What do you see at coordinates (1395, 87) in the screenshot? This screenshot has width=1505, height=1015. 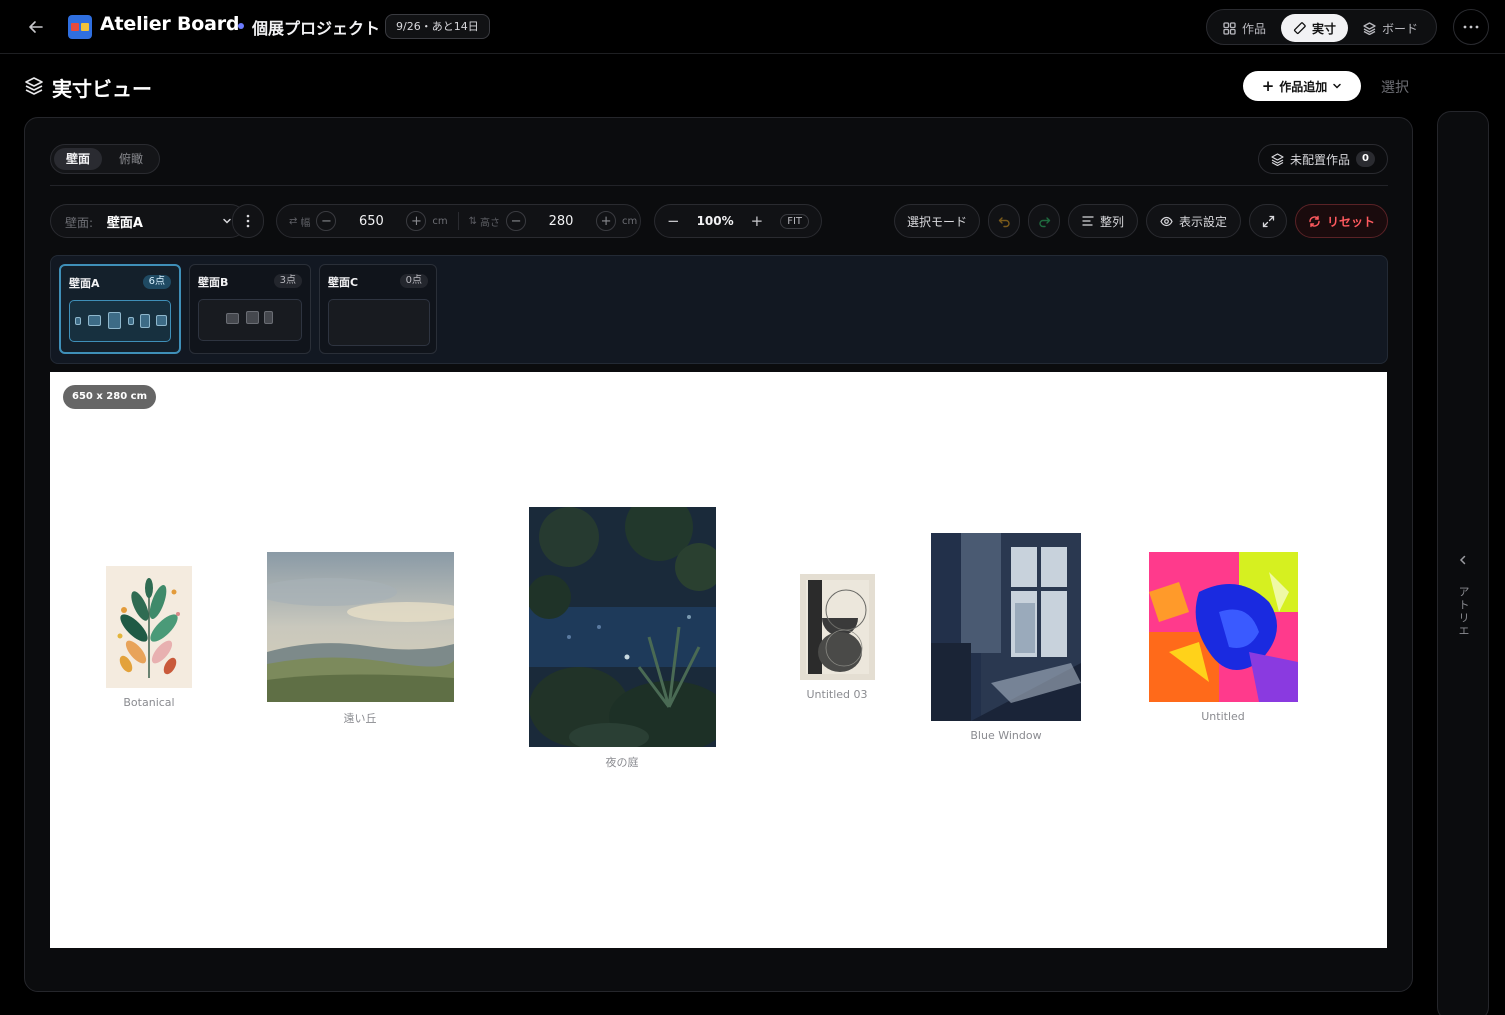 I see `select-link: 選択` at bounding box center [1395, 87].